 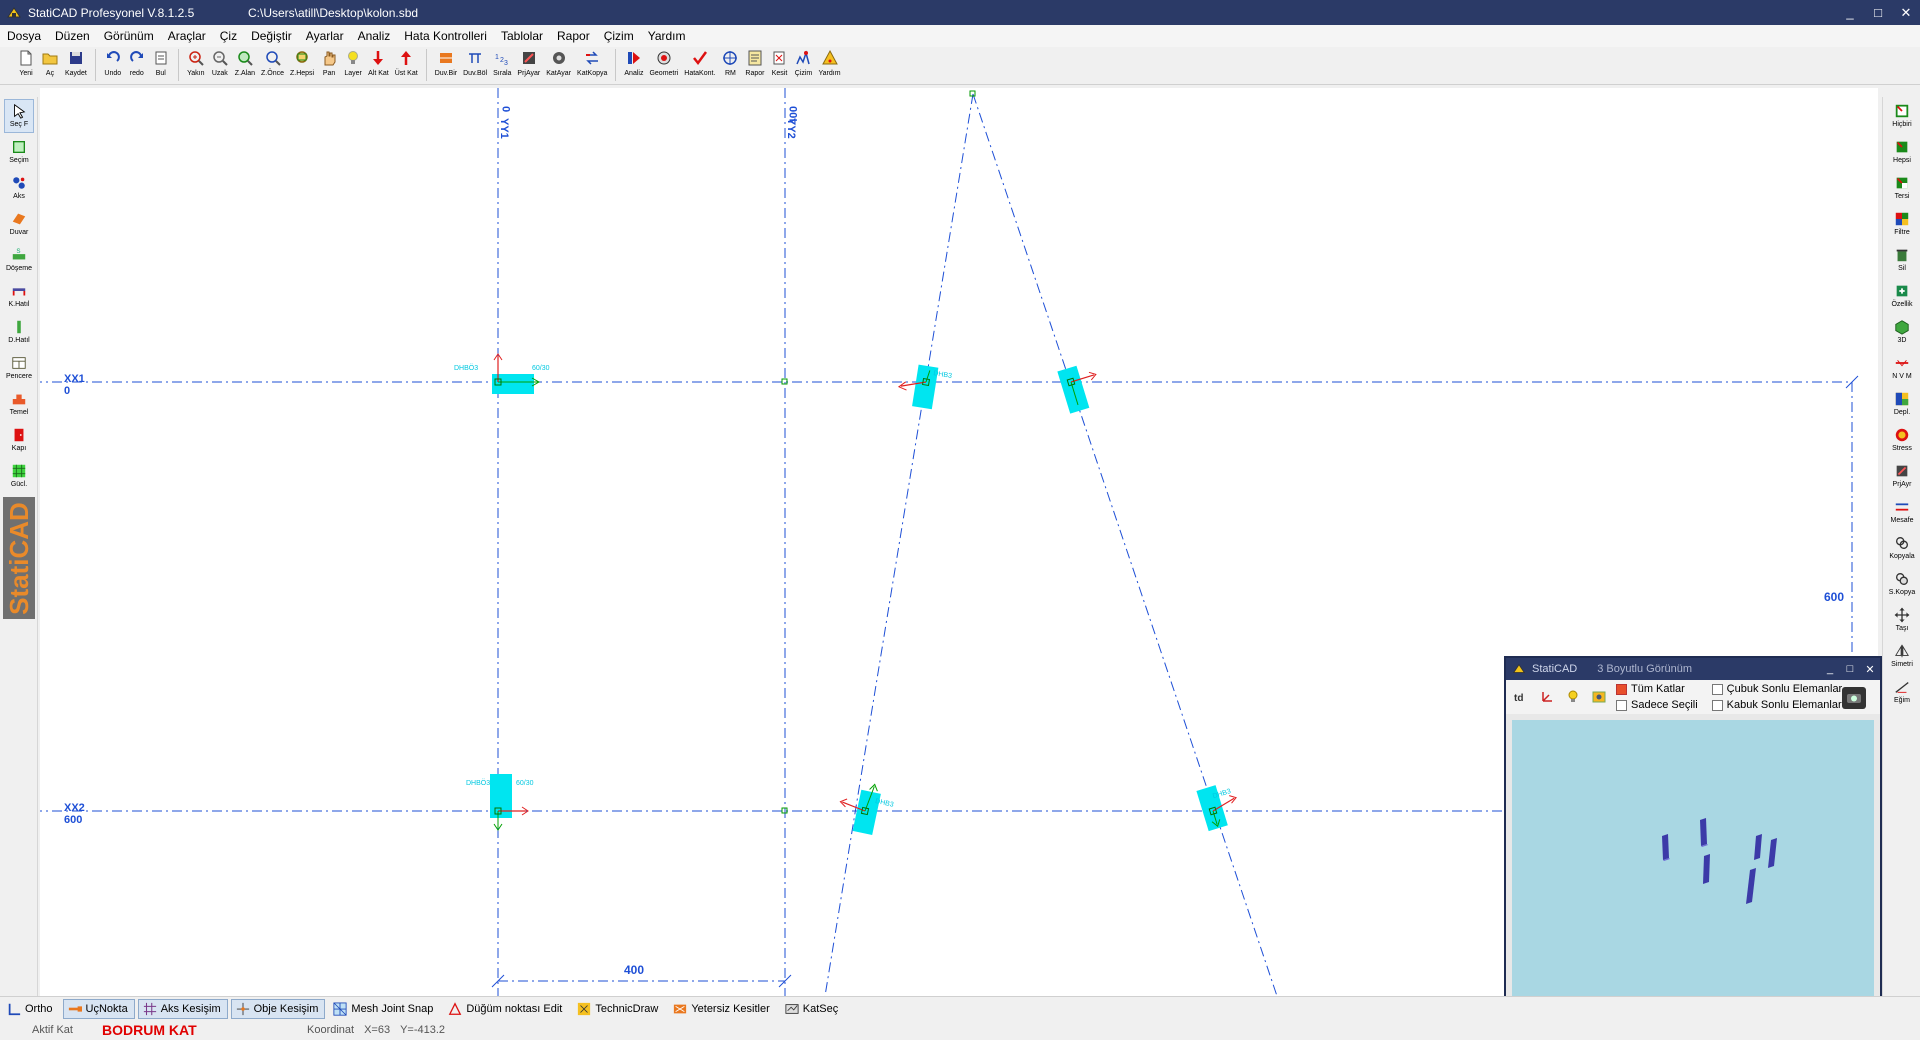 I want to click on right-tool-project-settings: PrjAyr, so click(x=1902, y=476).